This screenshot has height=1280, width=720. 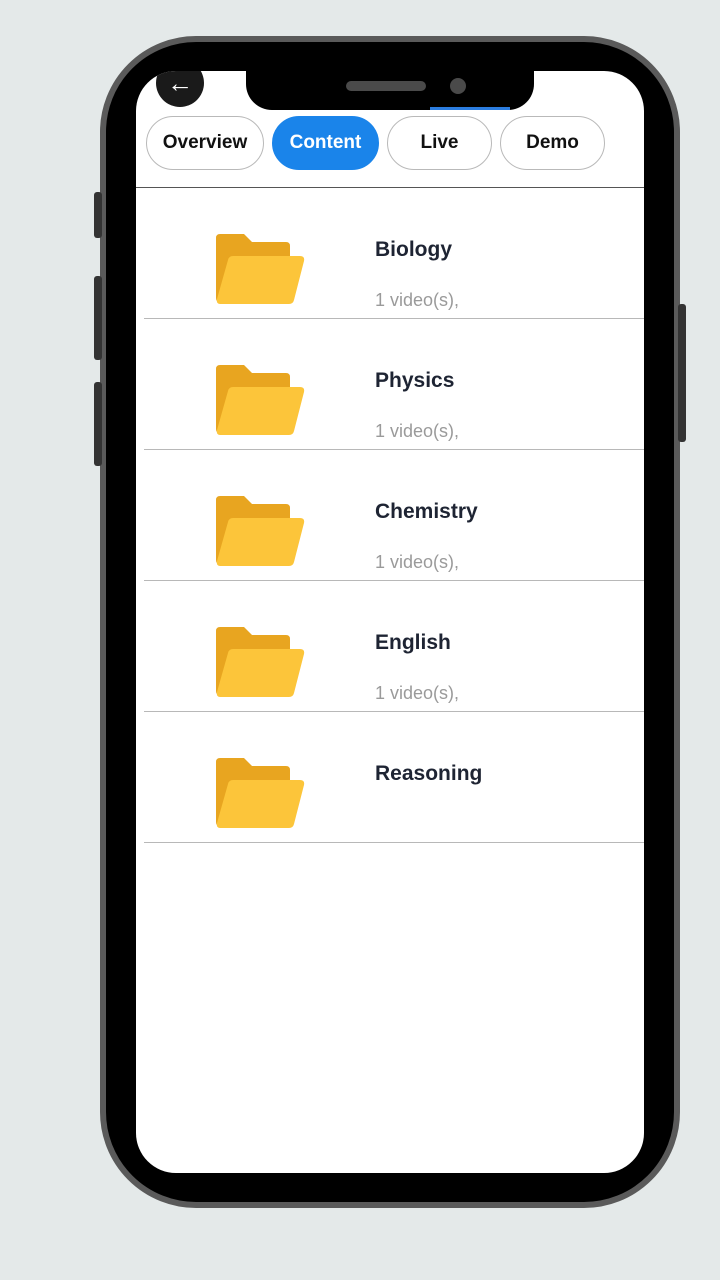 What do you see at coordinates (413, 249) in the screenshot?
I see `folder-title: Biology` at bounding box center [413, 249].